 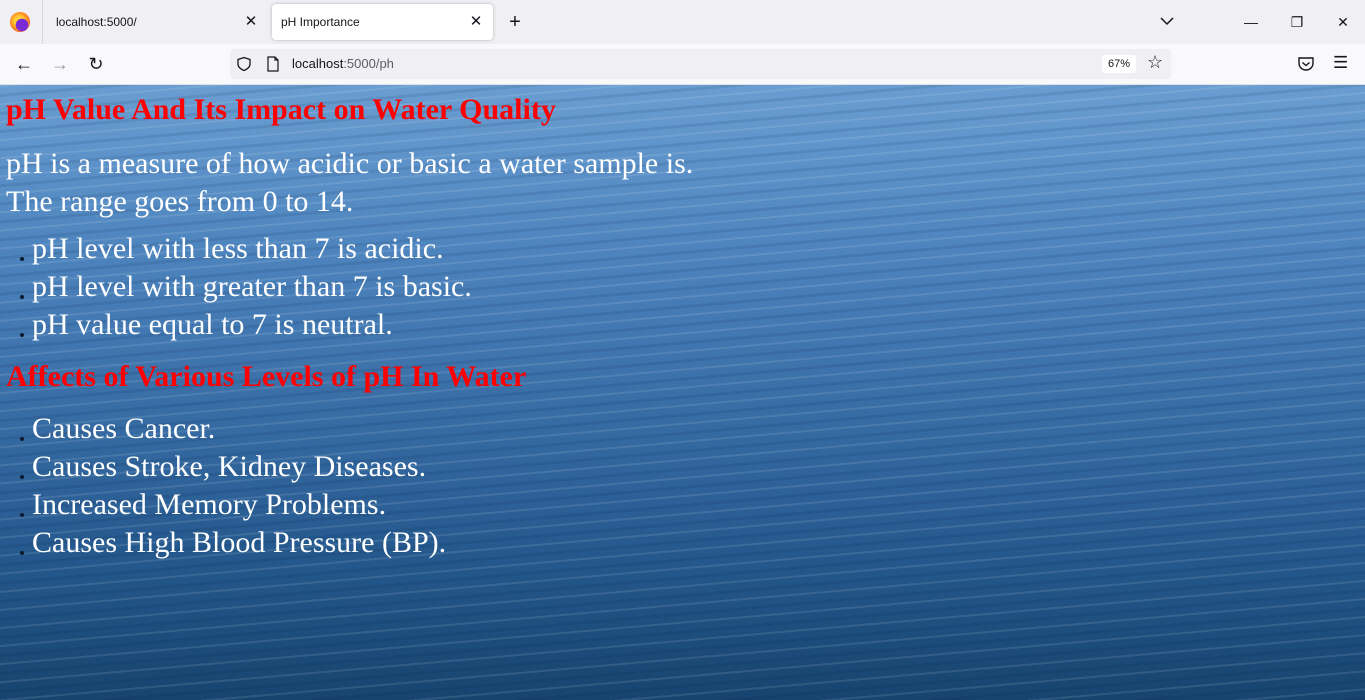 I want to click on zoom-level-badge: 67%, so click(x=1119, y=64).